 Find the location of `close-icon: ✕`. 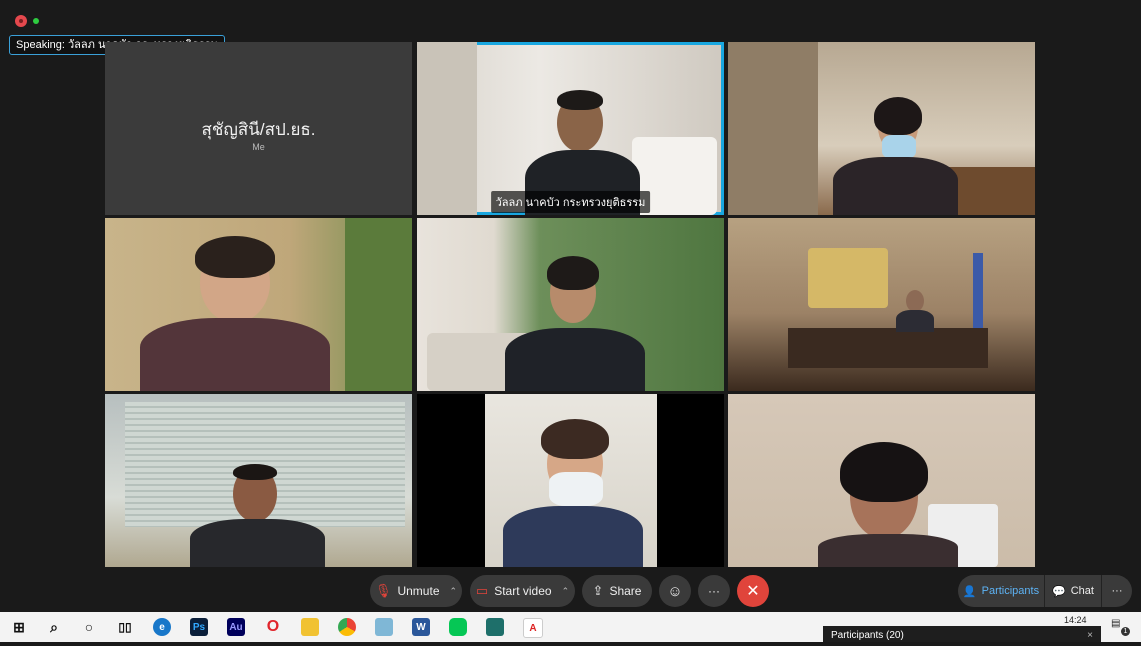

close-icon: ✕ is located at coordinates (753, 591).